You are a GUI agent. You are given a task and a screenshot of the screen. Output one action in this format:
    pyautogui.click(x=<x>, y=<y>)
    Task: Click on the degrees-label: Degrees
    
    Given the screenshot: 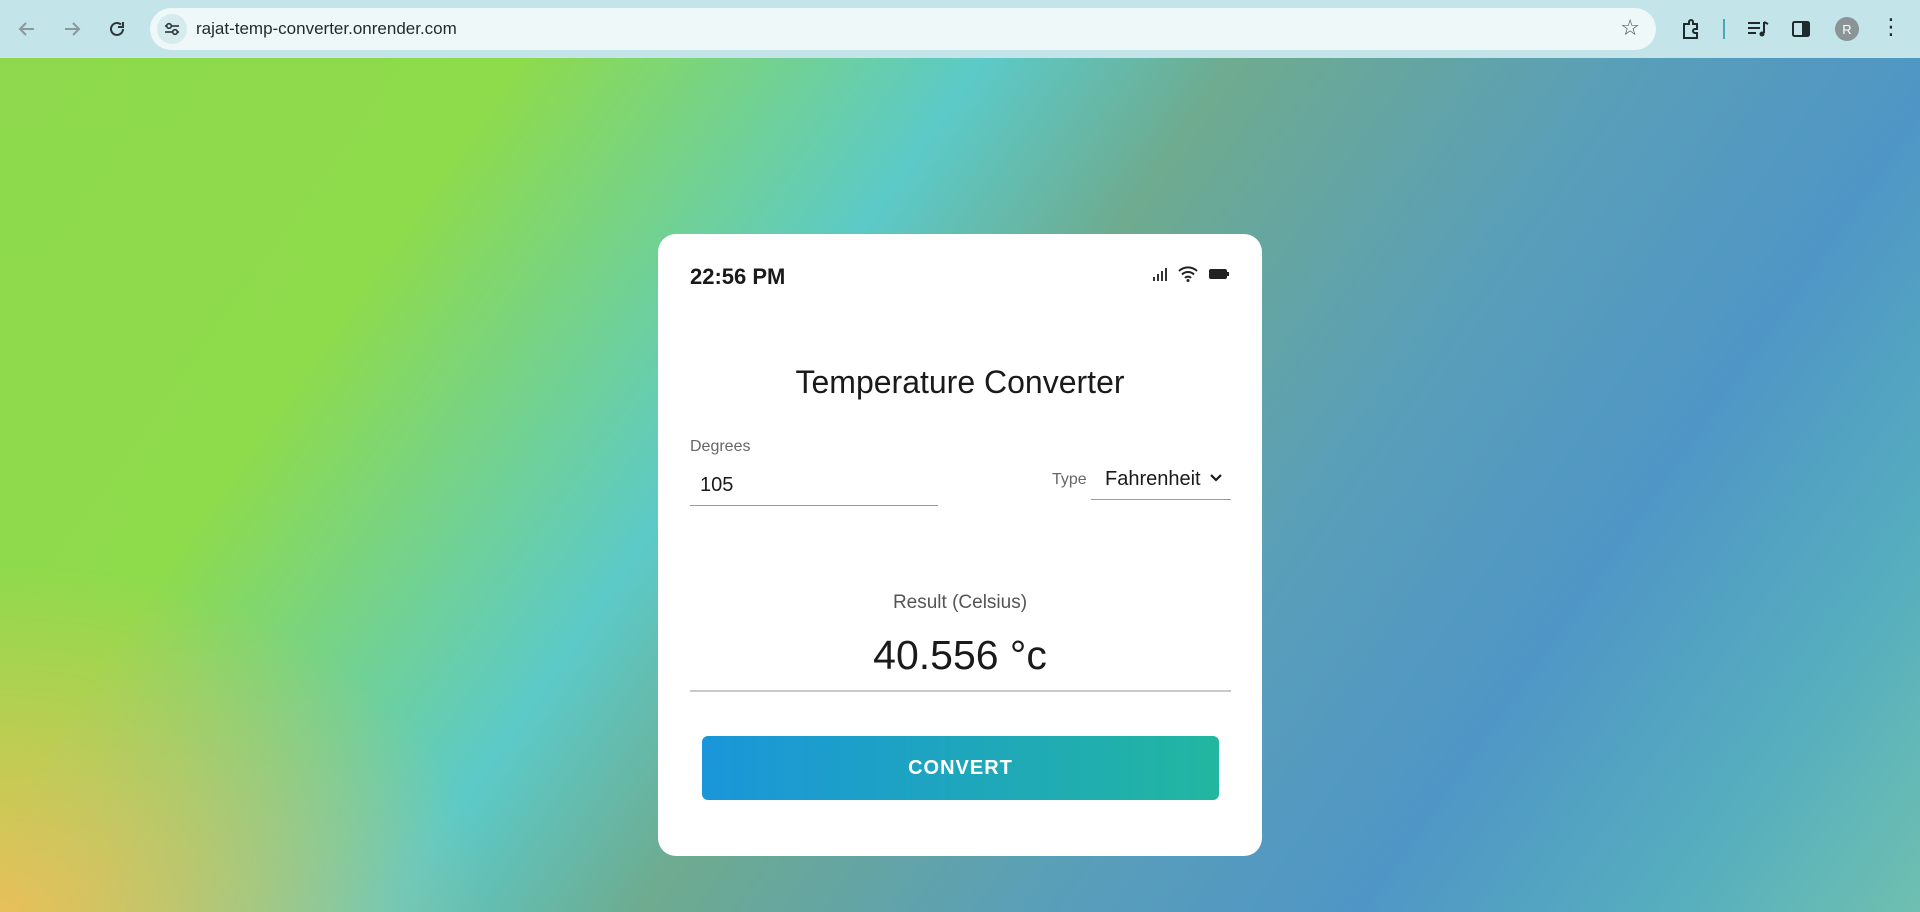 What is the action you would take?
    pyautogui.click(x=720, y=446)
    